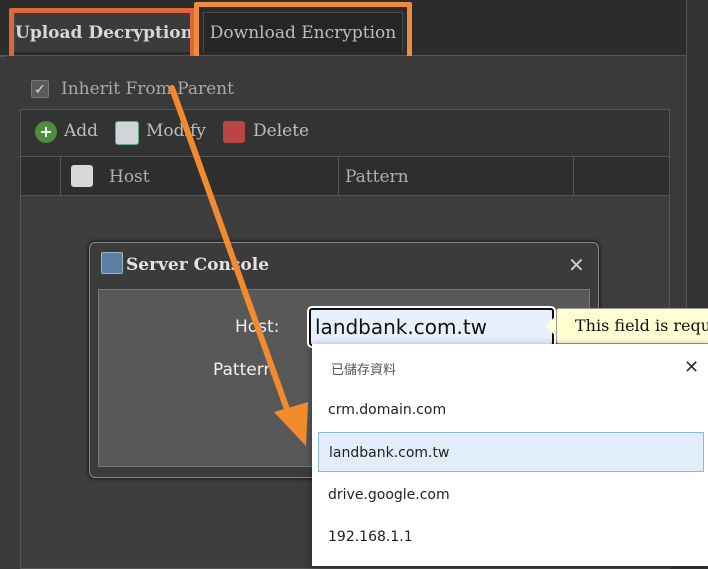 Image resolution: width=708 pixels, height=569 pixels. I want to click on autocomplete-item-selected: landbank.com.tw, so click(511, 452).